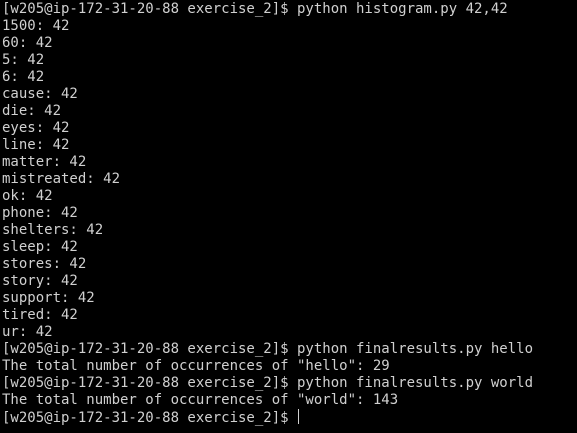 This screenshot has width=577, height=433. I want to click on output-line: 60: 42, so click(27, 43).